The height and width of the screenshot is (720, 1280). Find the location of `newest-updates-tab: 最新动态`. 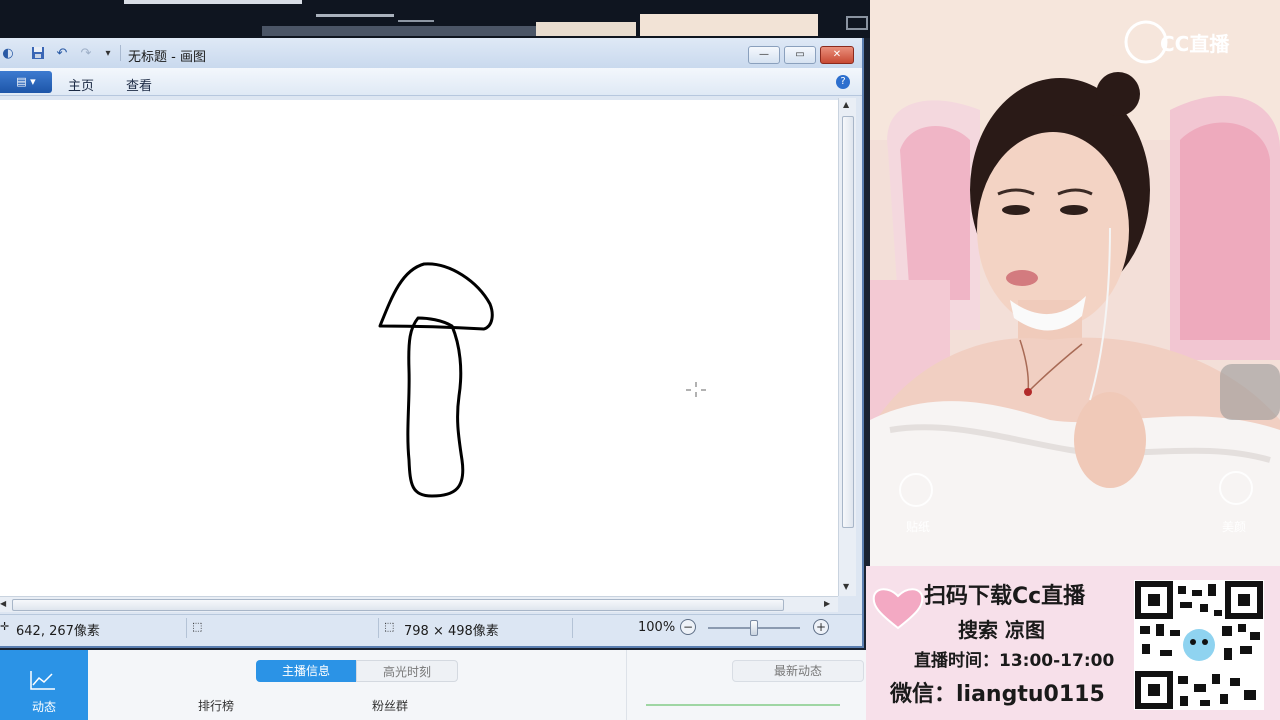

newest-updates-tab: 最新动态 is located at coordinates (798, 671).